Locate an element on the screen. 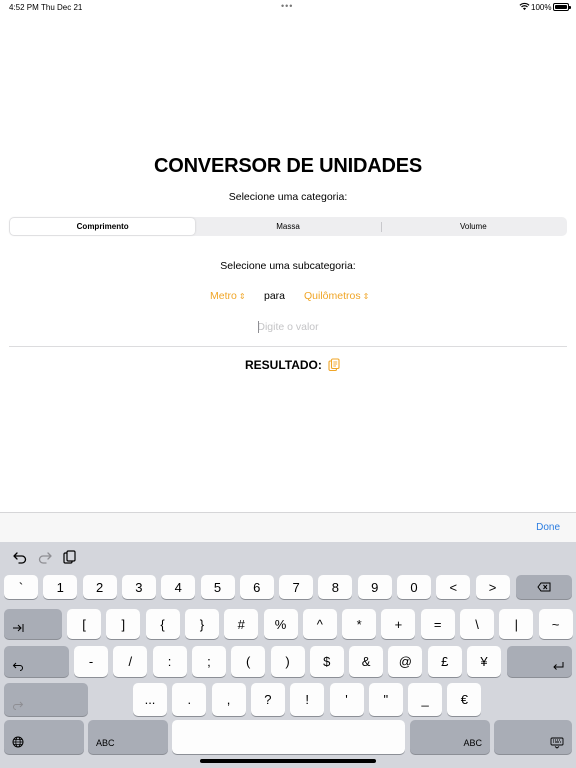 This screenshot has width=576, height=768. key-char: | is located at coordinates (516, 624).